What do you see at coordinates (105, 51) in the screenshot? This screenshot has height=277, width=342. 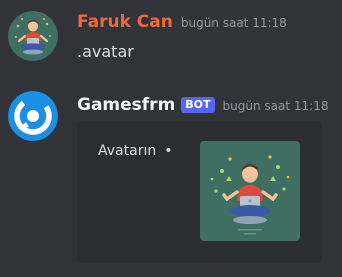 I see `message-content: .avatar` at bounding box center [105, 51].